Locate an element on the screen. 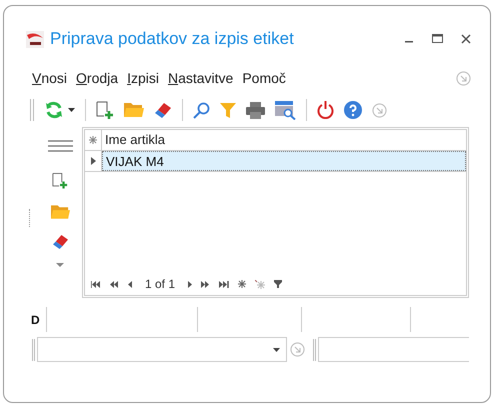 The height and width of the screenshot is (409, 495). menu-item: Orodja is located at coordinates (97, 78).